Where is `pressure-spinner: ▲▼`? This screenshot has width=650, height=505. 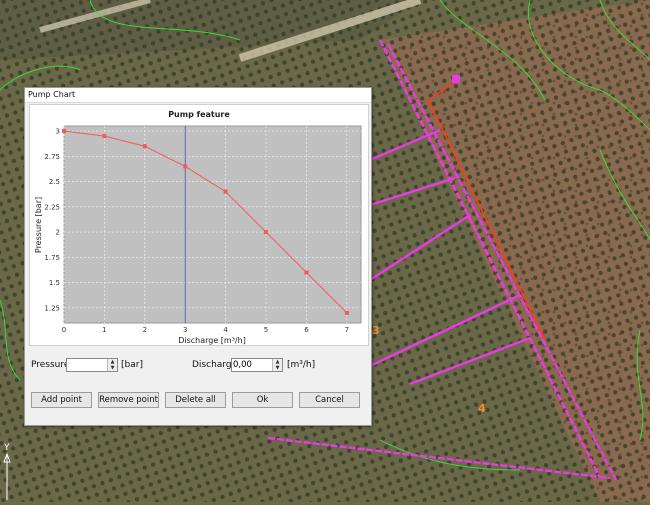
pressure-spinner: ▲▼ is located at coordinates (92, 365).